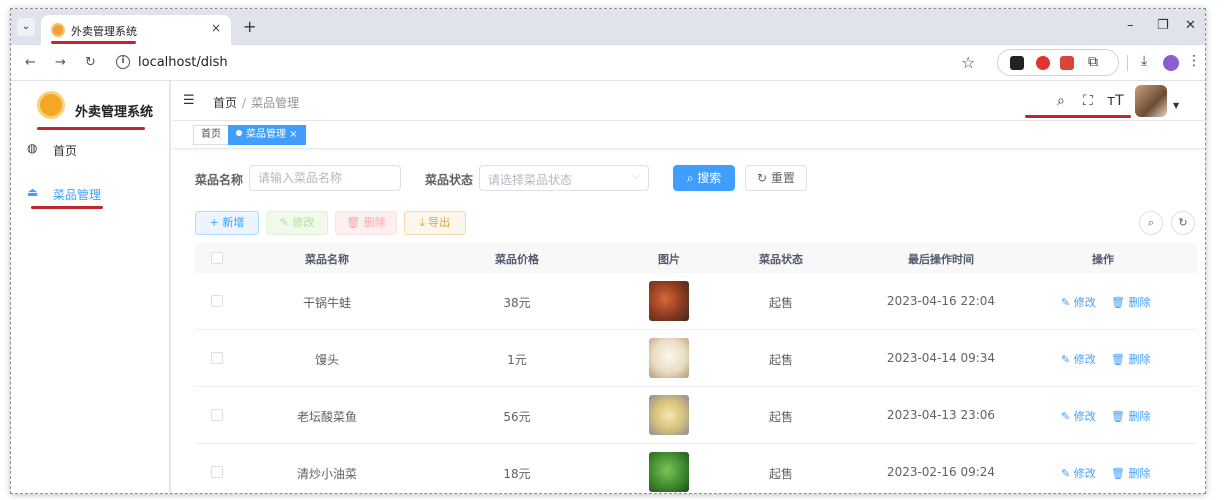  Describe the element at coordinates (225, 103) in the screenshot. I see `breadcrumb-home: 首页` at that location.